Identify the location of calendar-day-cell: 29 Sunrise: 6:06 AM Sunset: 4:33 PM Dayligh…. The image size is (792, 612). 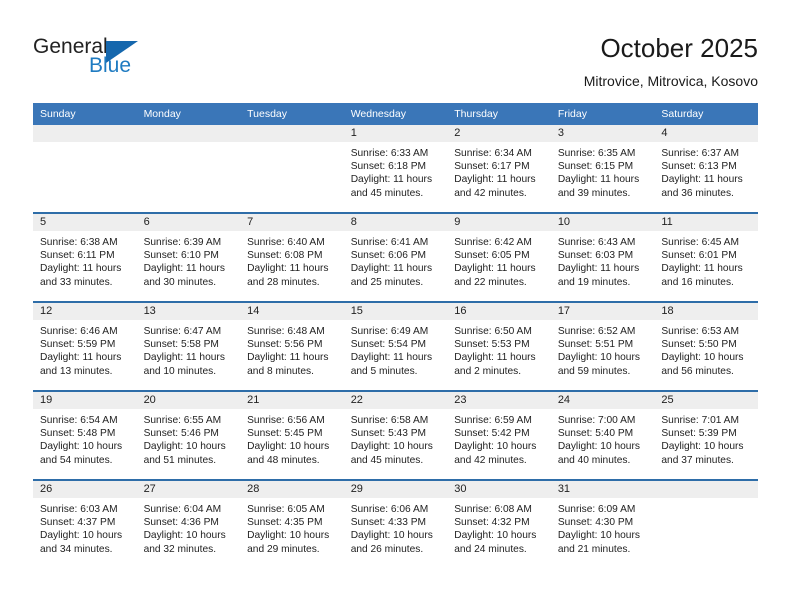
(395, 523).